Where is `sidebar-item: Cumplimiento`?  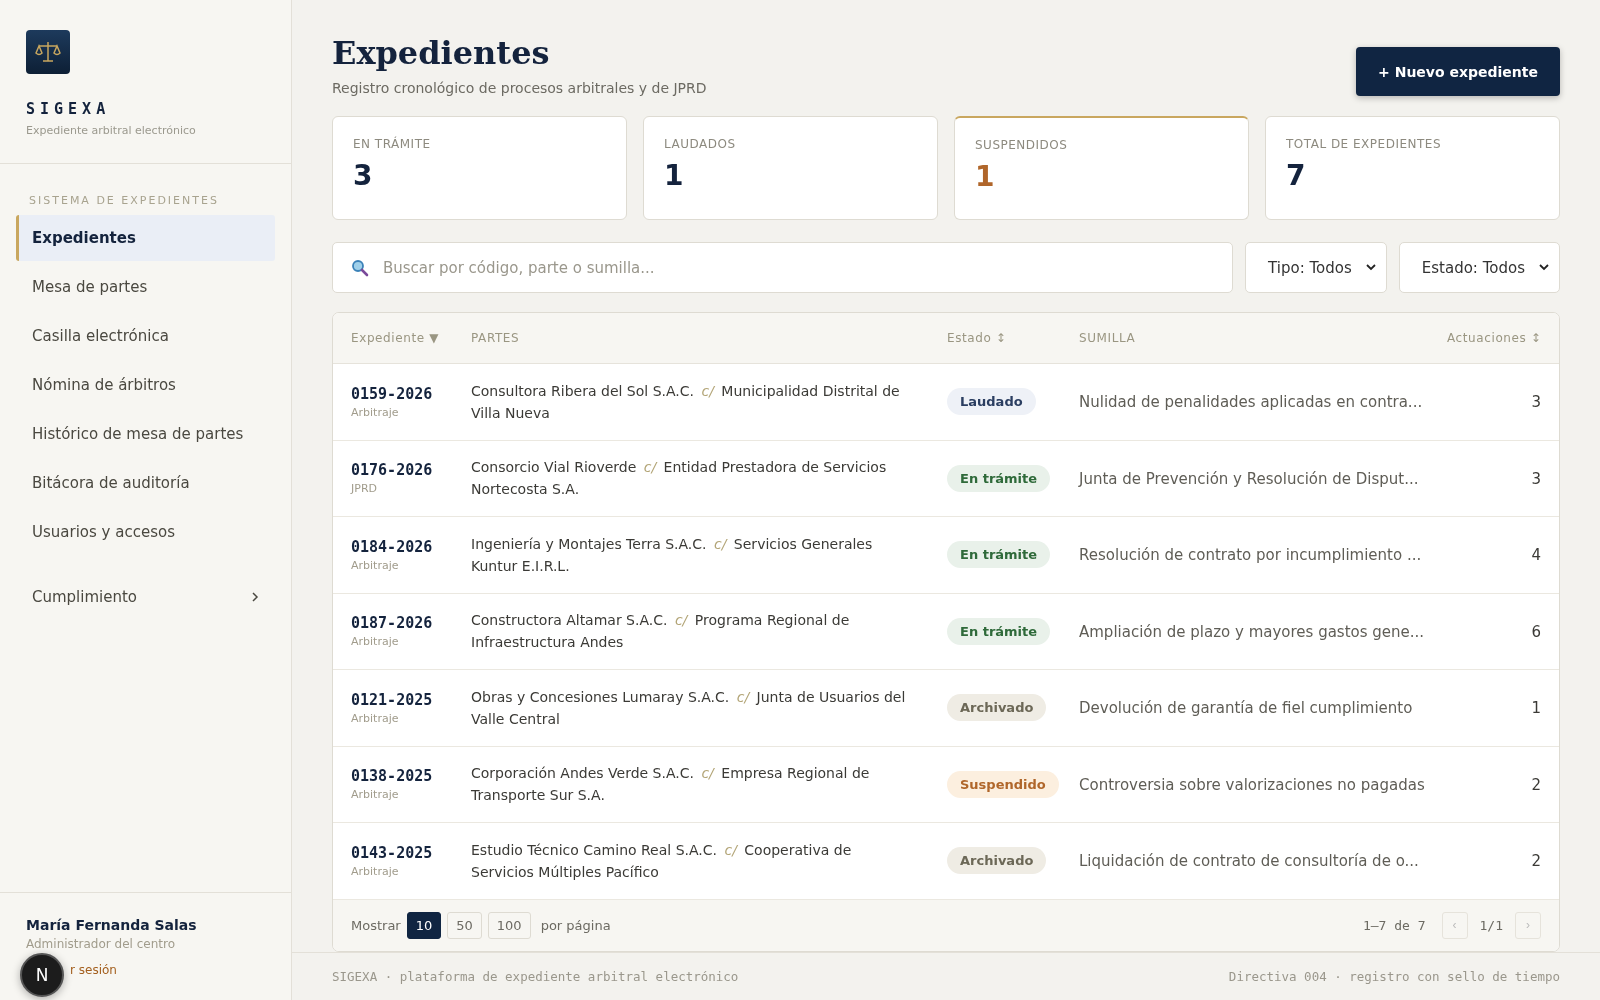
sidebar-item: Cumplimiento is located at coordinates (145, 597).